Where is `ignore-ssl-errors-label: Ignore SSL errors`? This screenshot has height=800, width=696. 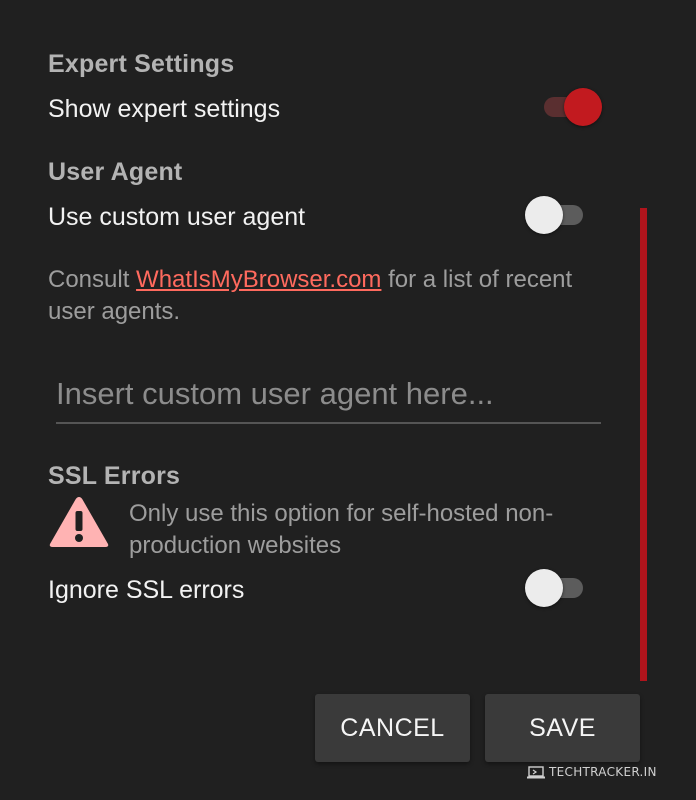
ignore-ssl-errors-label: Ignore SSL errors is located at coordinates (146, 590).